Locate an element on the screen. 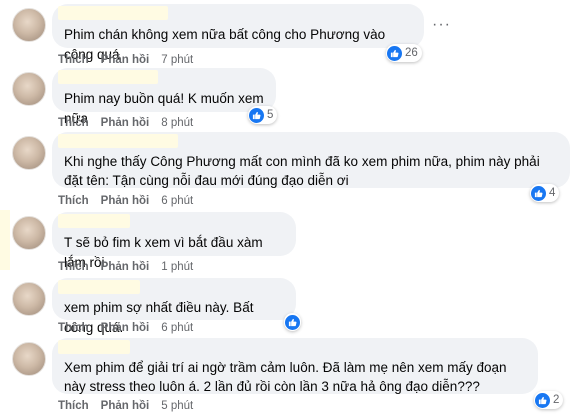 The width and height of the screenshot is (580, 417). timestamp: 1 phút is located at coordinates (177, 267).